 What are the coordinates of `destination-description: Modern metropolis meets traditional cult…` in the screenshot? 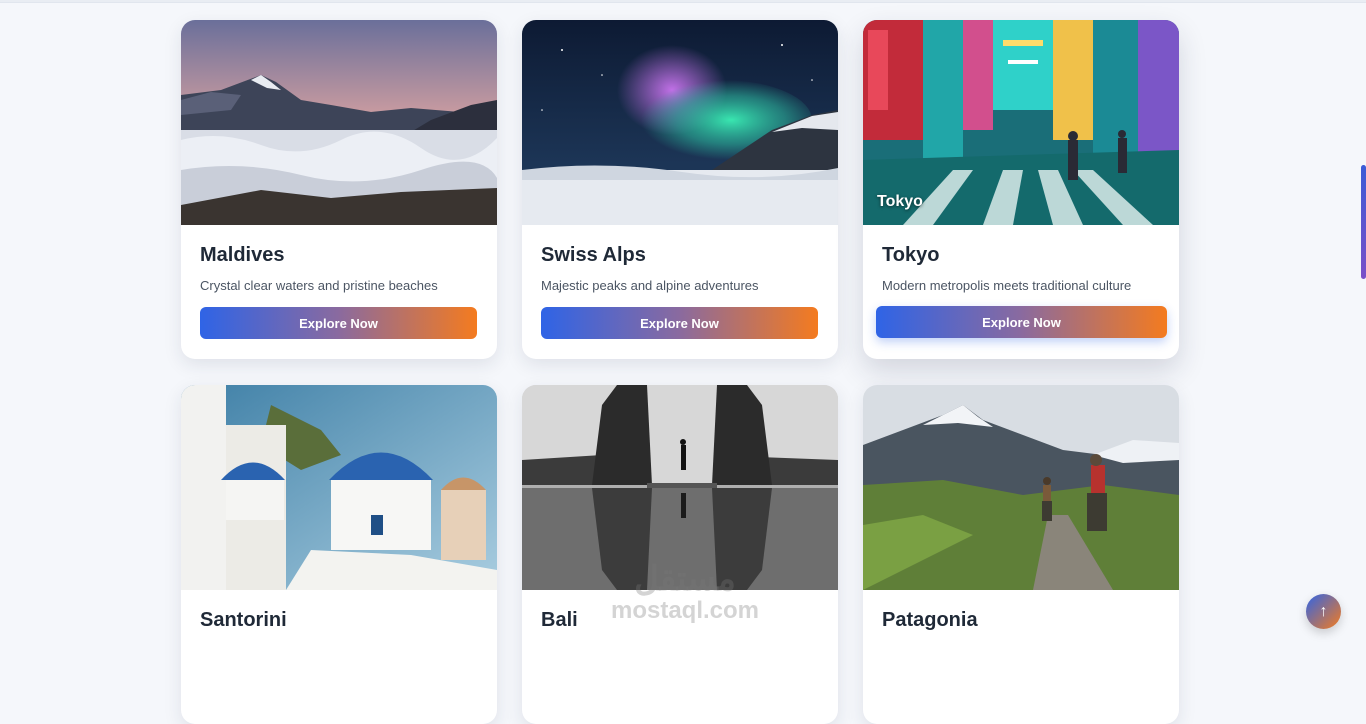 It's located at (1007, 285).